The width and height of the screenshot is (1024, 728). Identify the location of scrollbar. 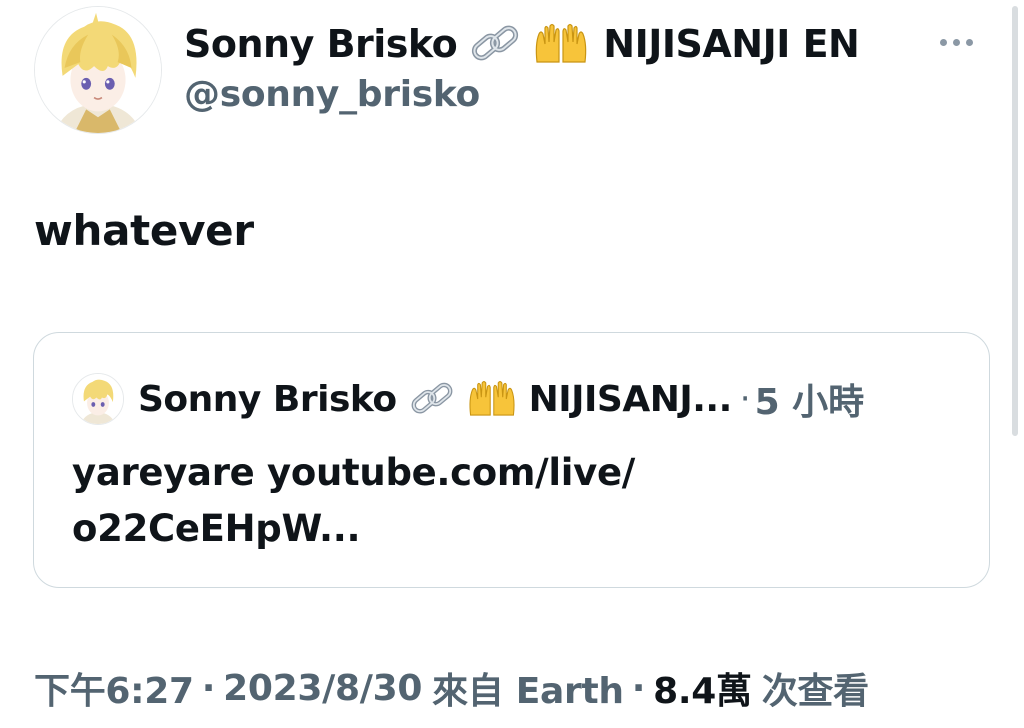
(1015, 221).